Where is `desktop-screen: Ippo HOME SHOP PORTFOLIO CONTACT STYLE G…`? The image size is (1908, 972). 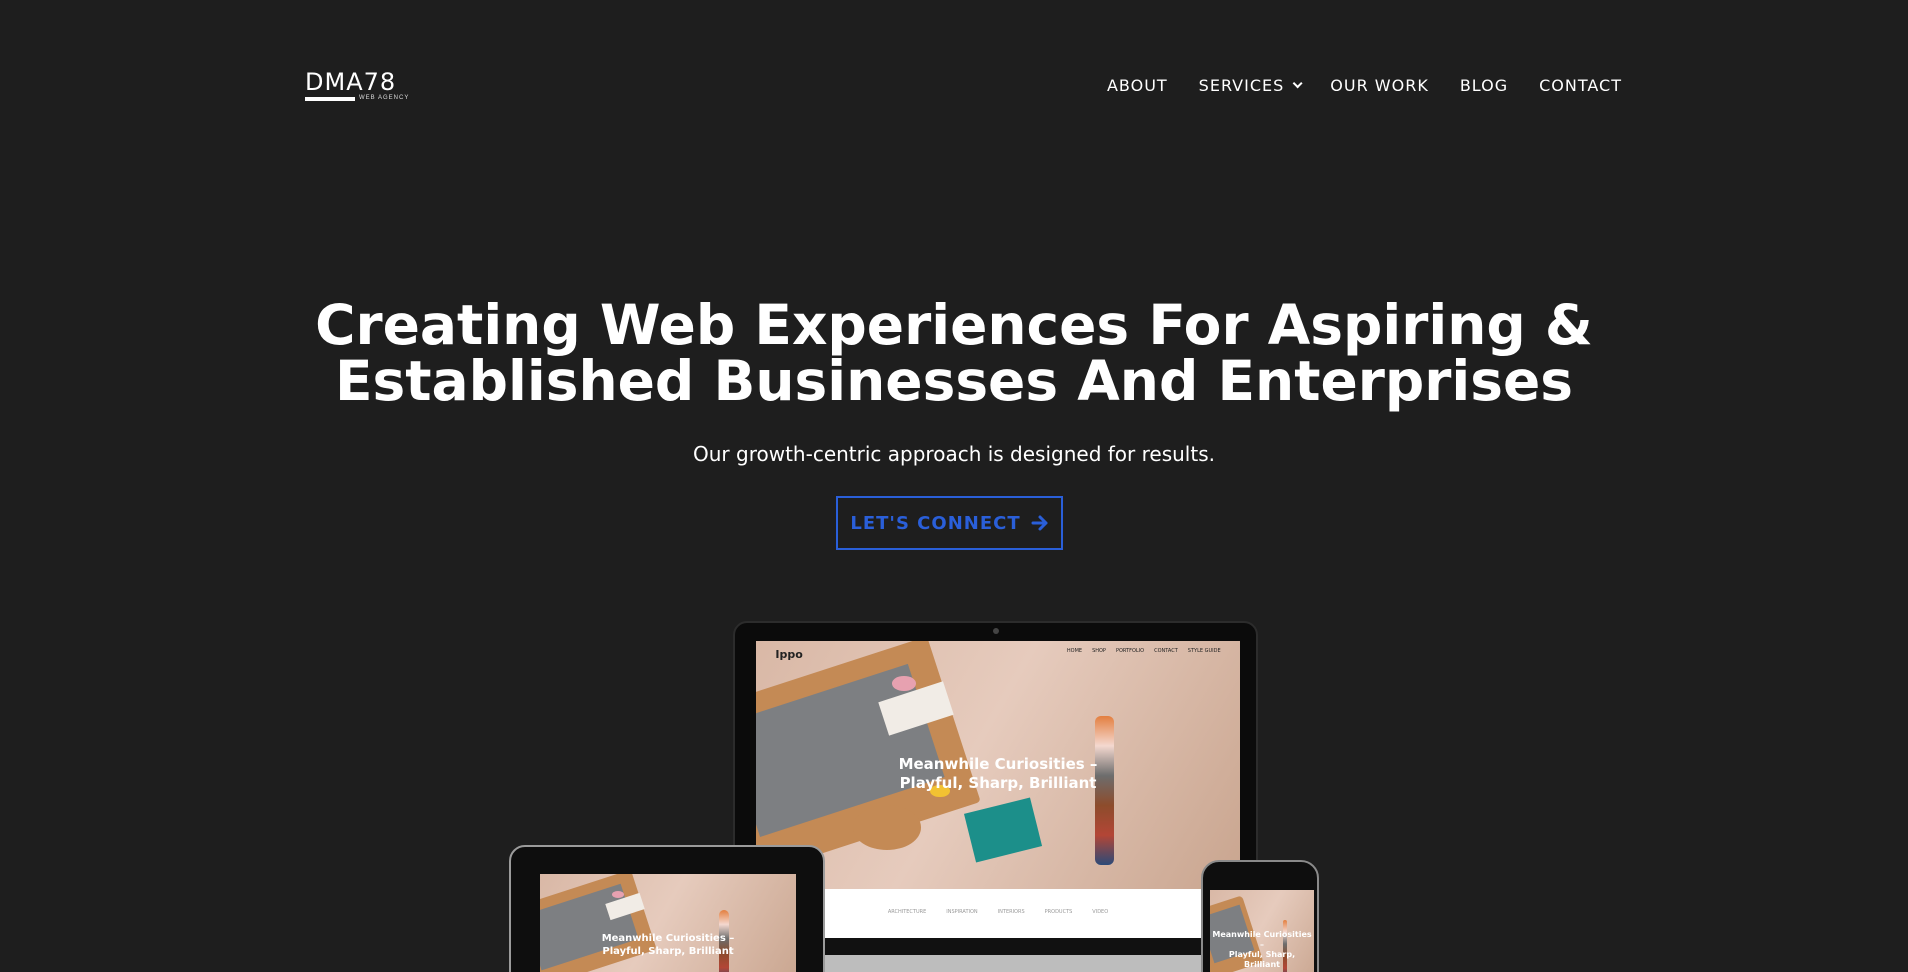
desktop-screen: Ippo HOME SHOP PORTFOLIO CONTACT STYLE G… is located at coordinates (998, 806).